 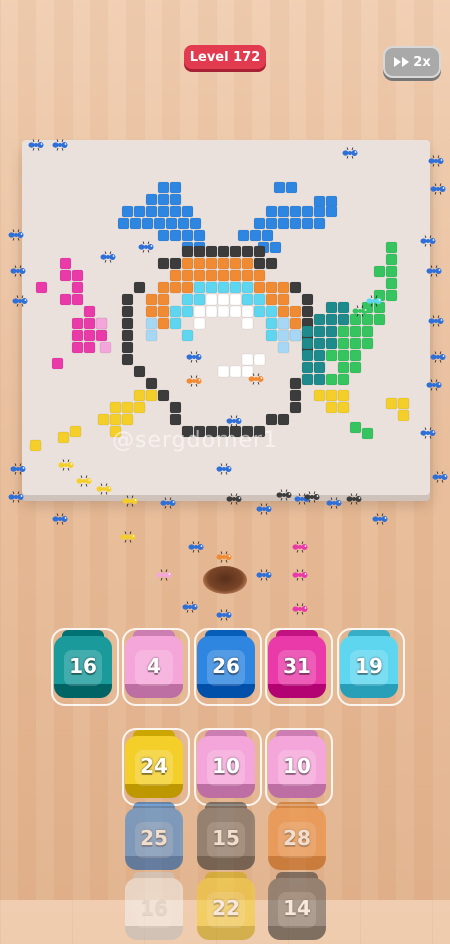 I want to click on jar-teal: 16, so click(x=85, y=667).